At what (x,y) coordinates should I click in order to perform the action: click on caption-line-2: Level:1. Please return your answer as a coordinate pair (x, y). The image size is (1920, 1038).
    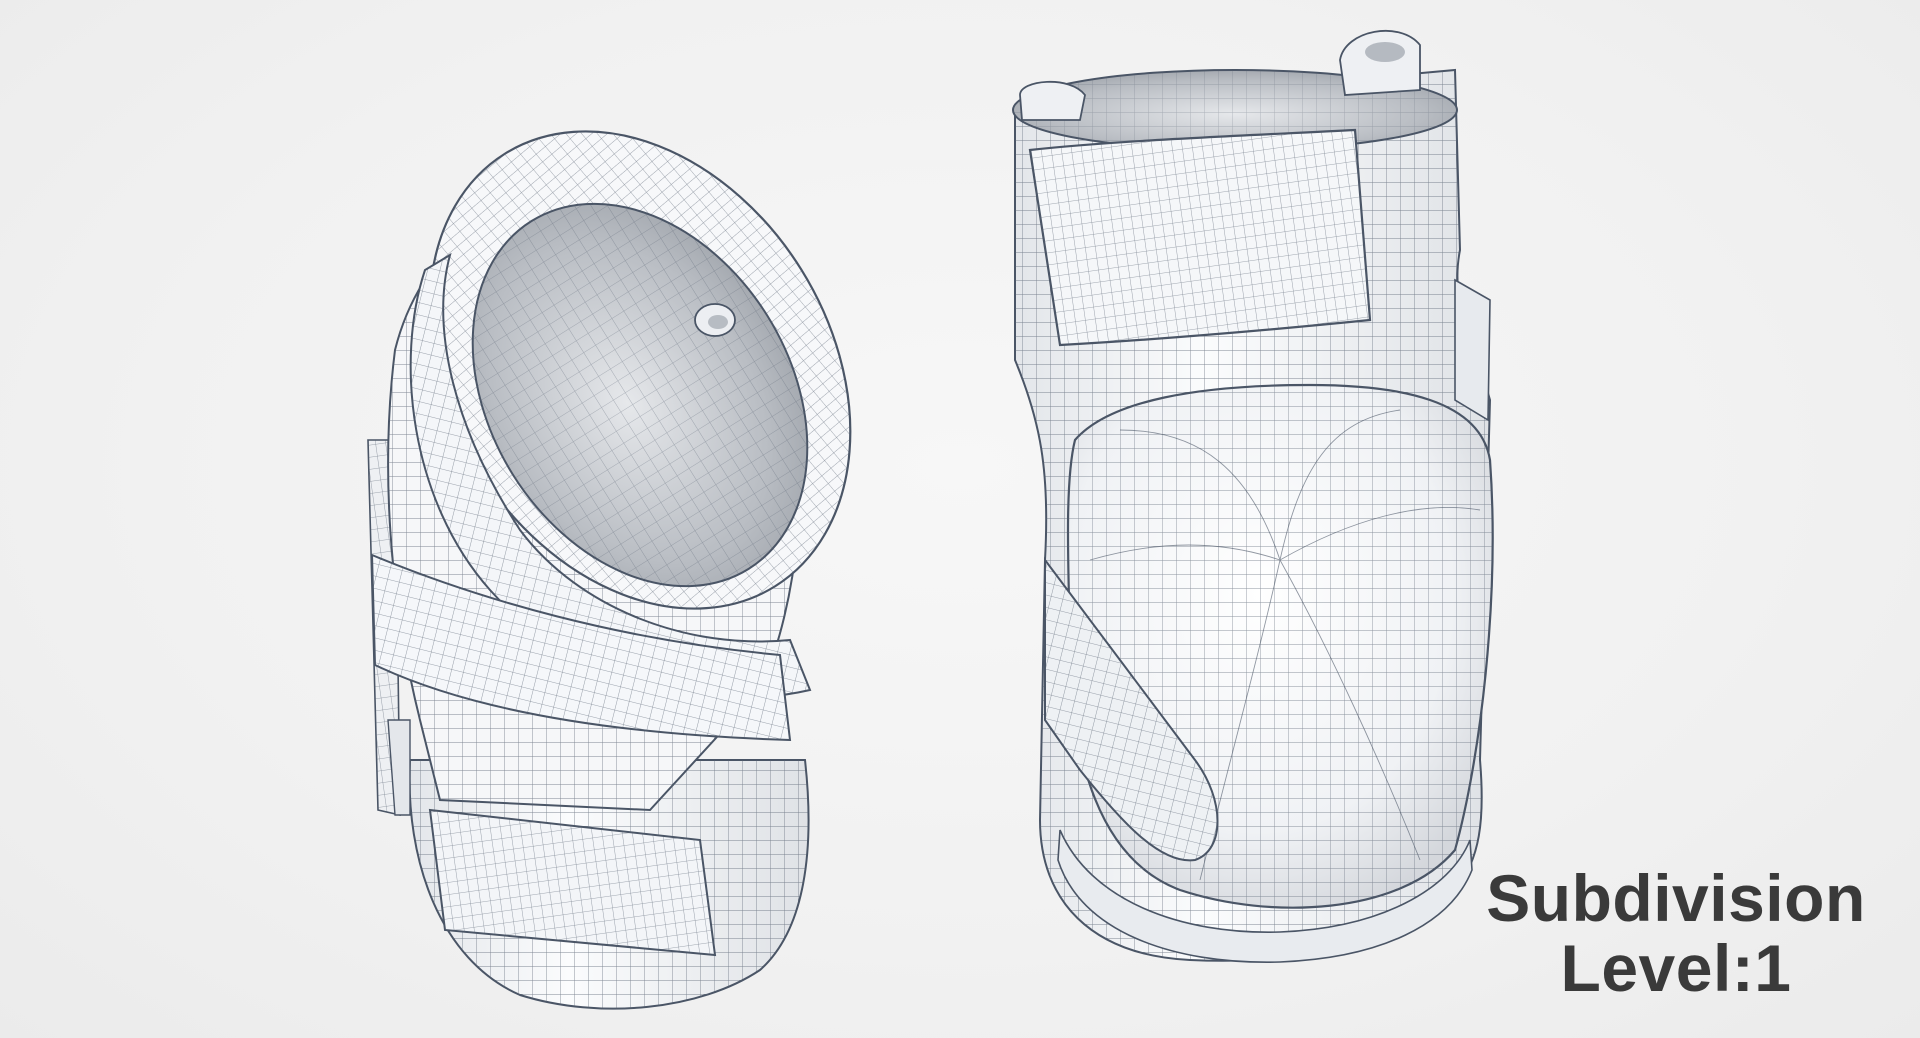
    Looking at the image, I should click on (1676, 968).